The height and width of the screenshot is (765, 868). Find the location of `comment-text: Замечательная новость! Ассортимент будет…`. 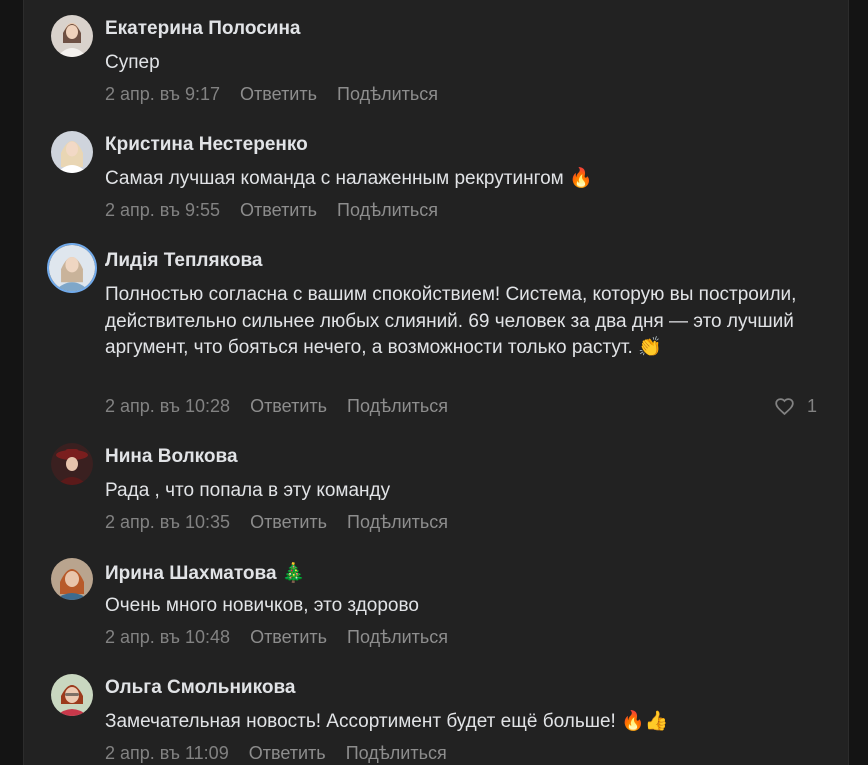

comment-text: Замечательная новость! Ассортимент будет… is located at coordinates (387, 721).